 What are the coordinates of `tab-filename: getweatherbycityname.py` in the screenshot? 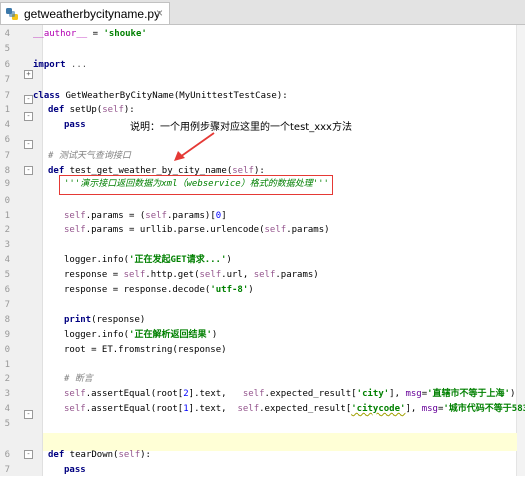 It's located at (92, 13).